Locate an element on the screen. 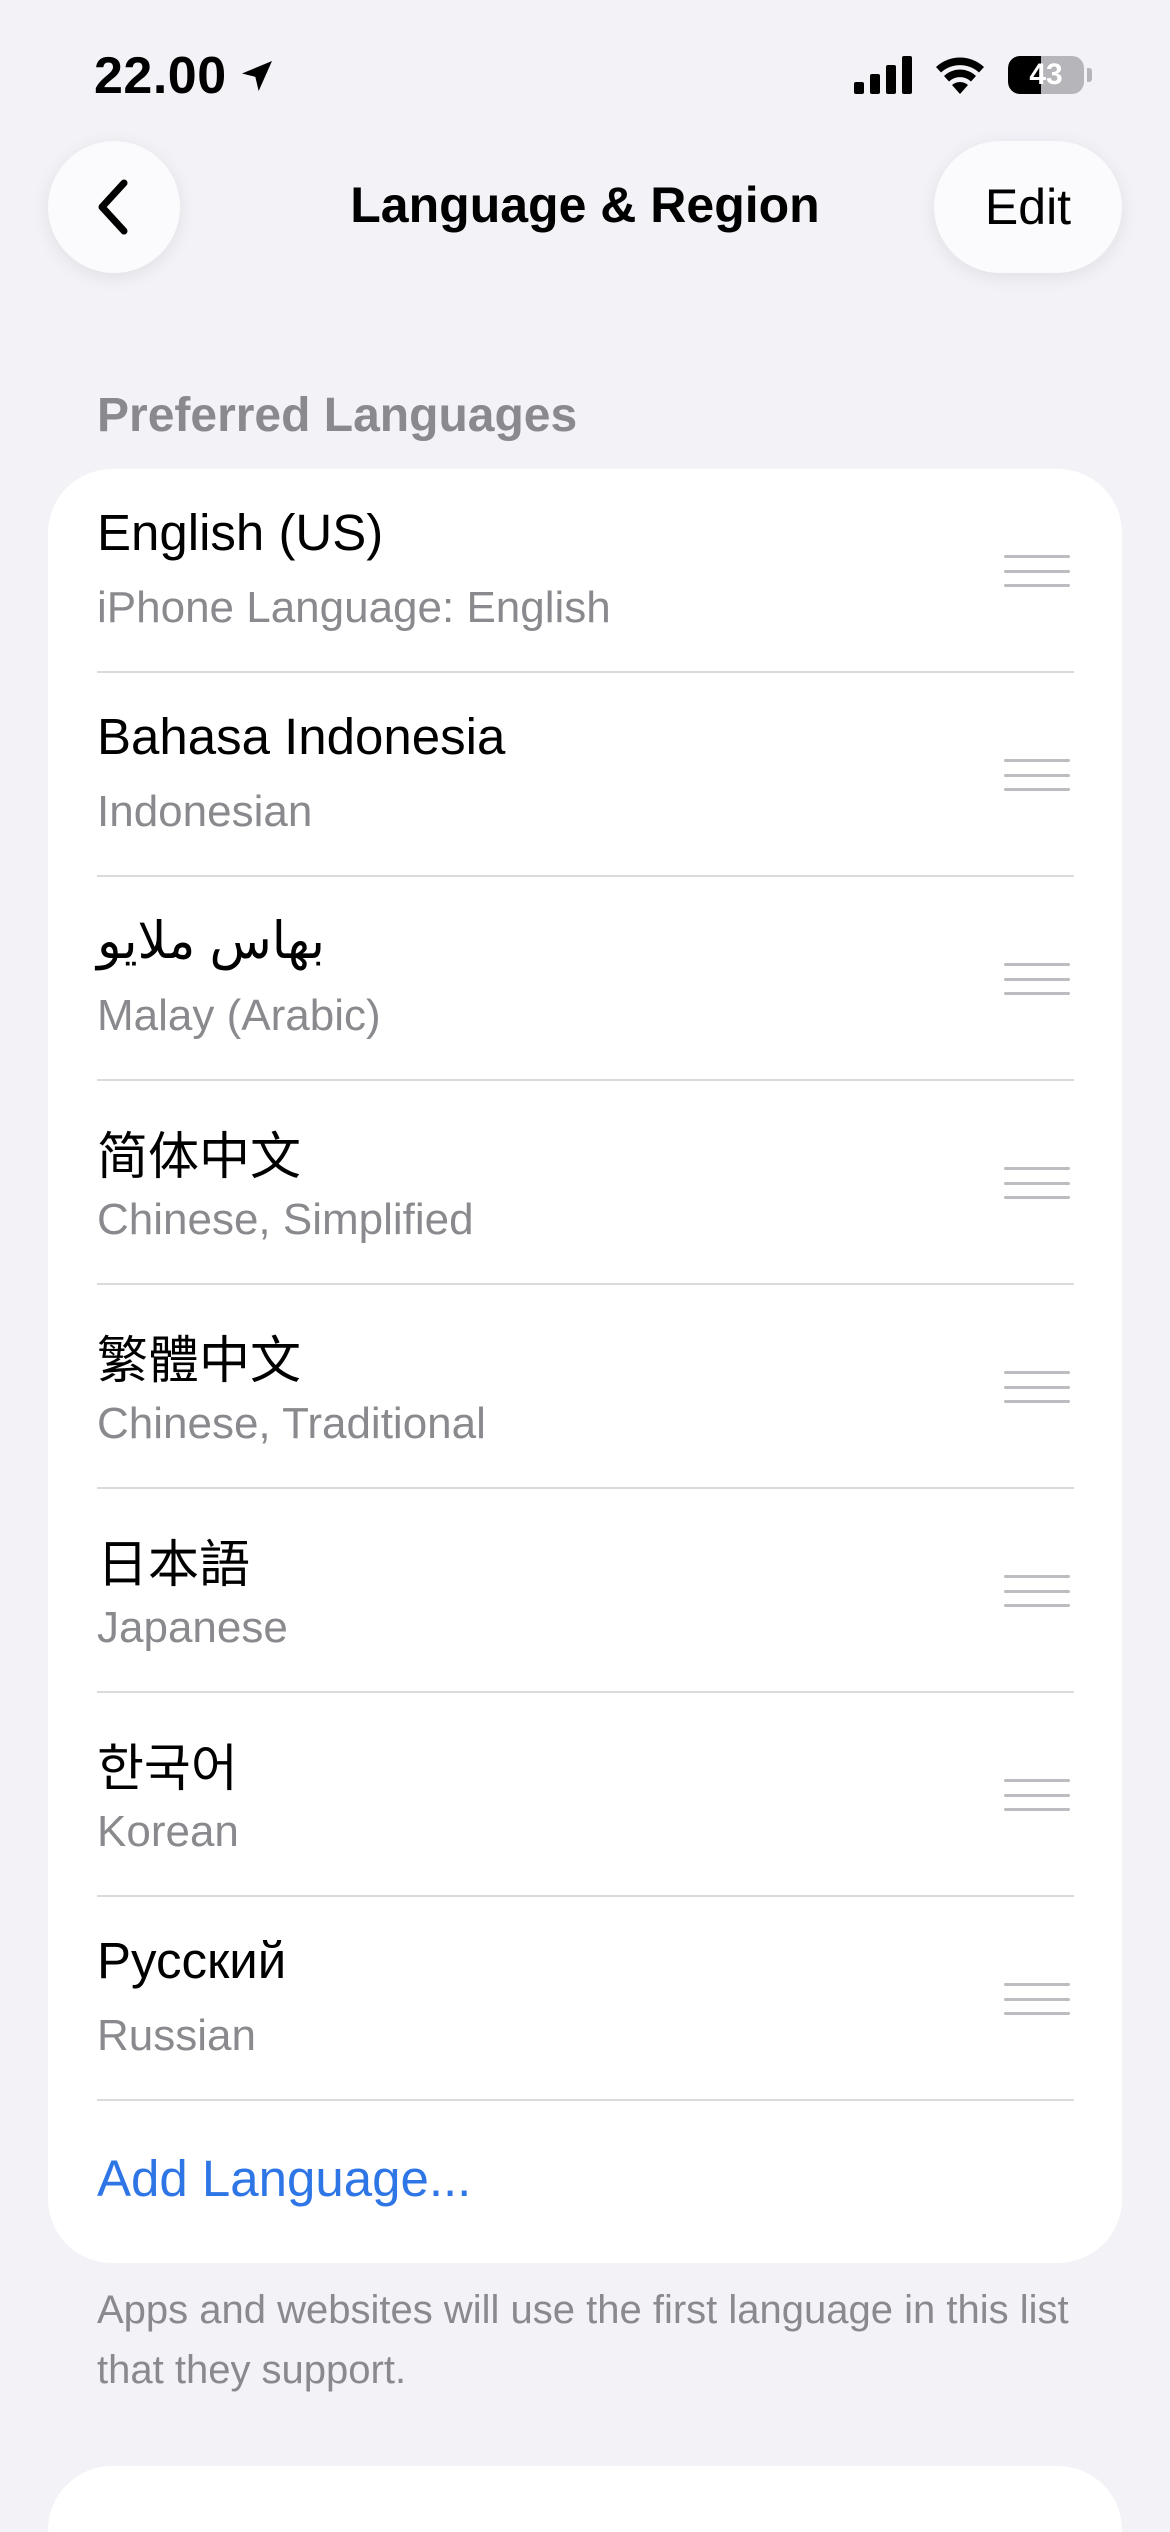 The height and width of the screenshot is (2532, 1170). list-item-language: English (US) iPhone Language: English is located at coordinates (585, 571).